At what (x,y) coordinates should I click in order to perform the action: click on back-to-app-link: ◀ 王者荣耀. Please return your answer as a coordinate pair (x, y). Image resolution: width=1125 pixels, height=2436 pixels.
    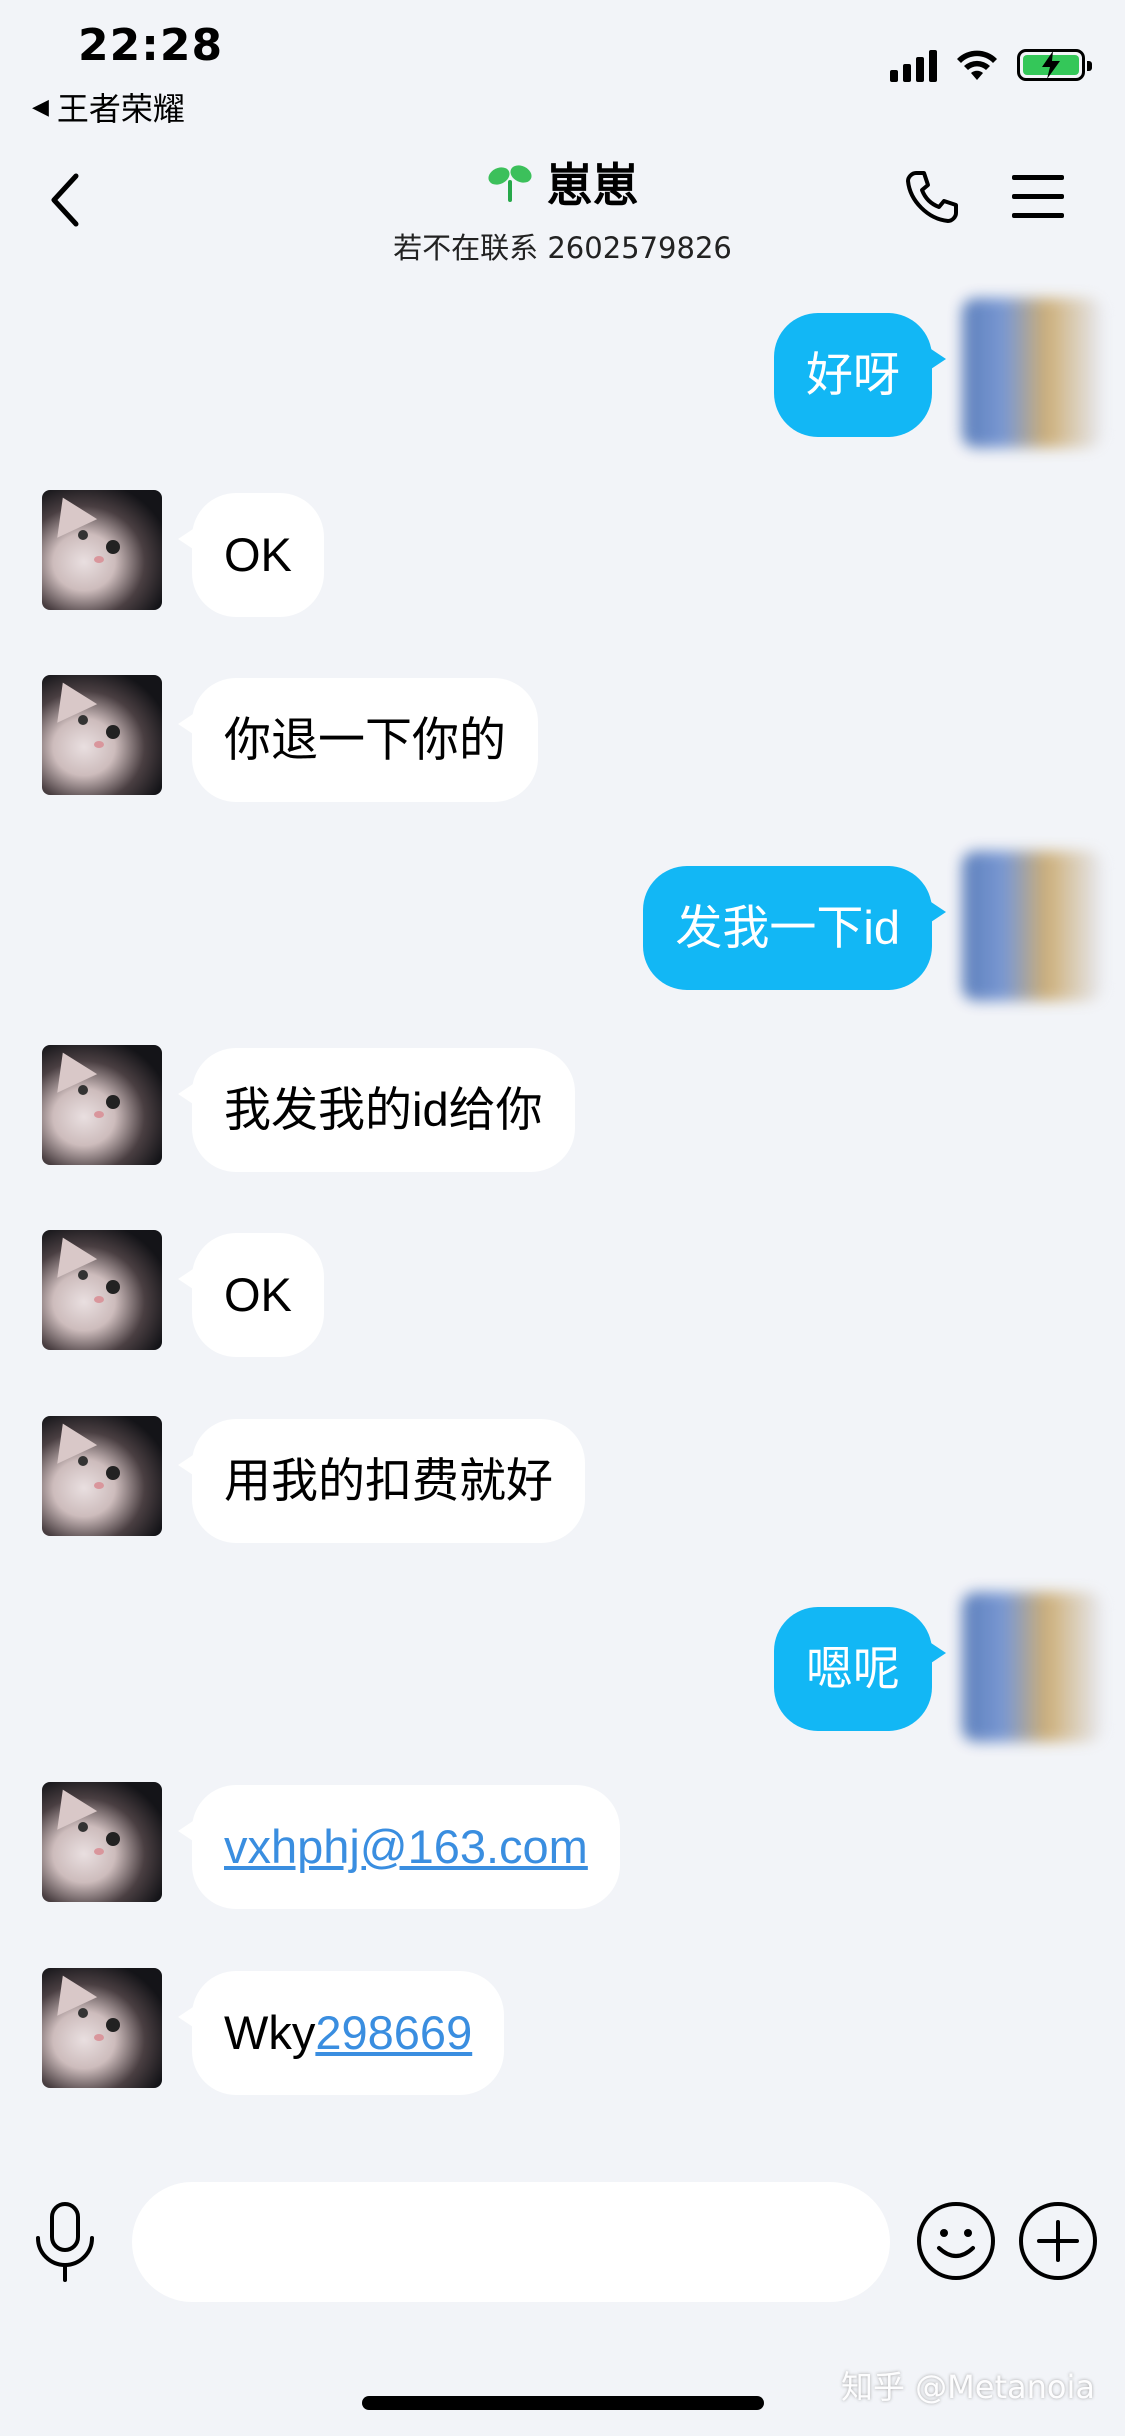
    Looking at the image, I should click on (108, 107).